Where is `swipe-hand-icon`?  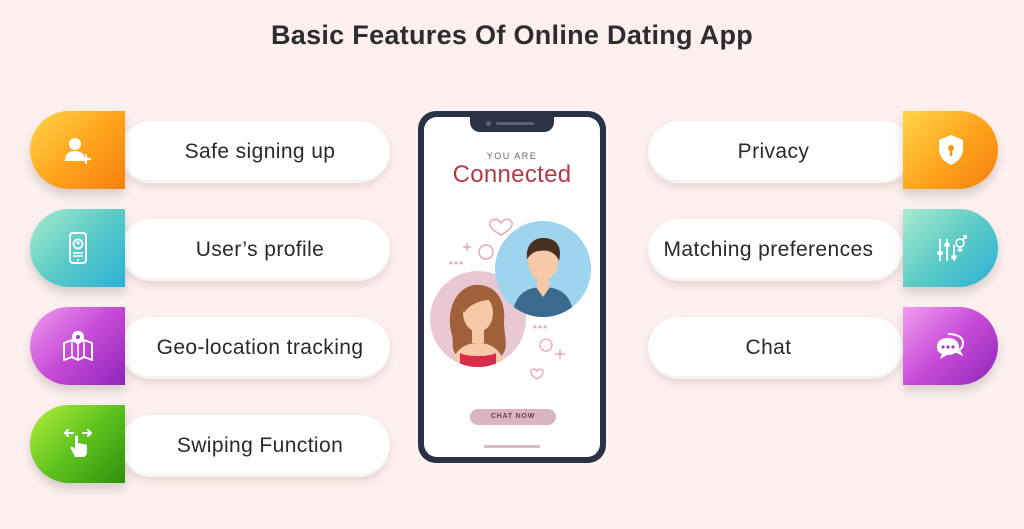 swipe-hand-icon is located at coordinates (77, 443).